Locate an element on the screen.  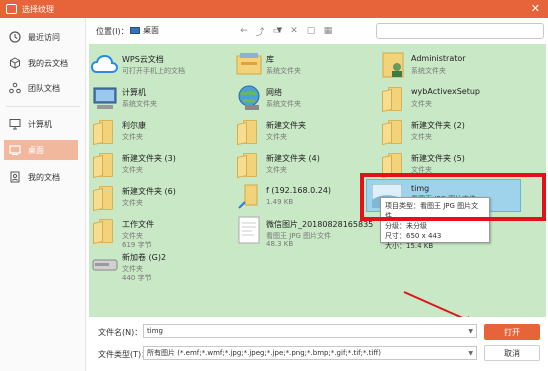
item-name: wybActivexSetup is located at coordinates (445, 91).